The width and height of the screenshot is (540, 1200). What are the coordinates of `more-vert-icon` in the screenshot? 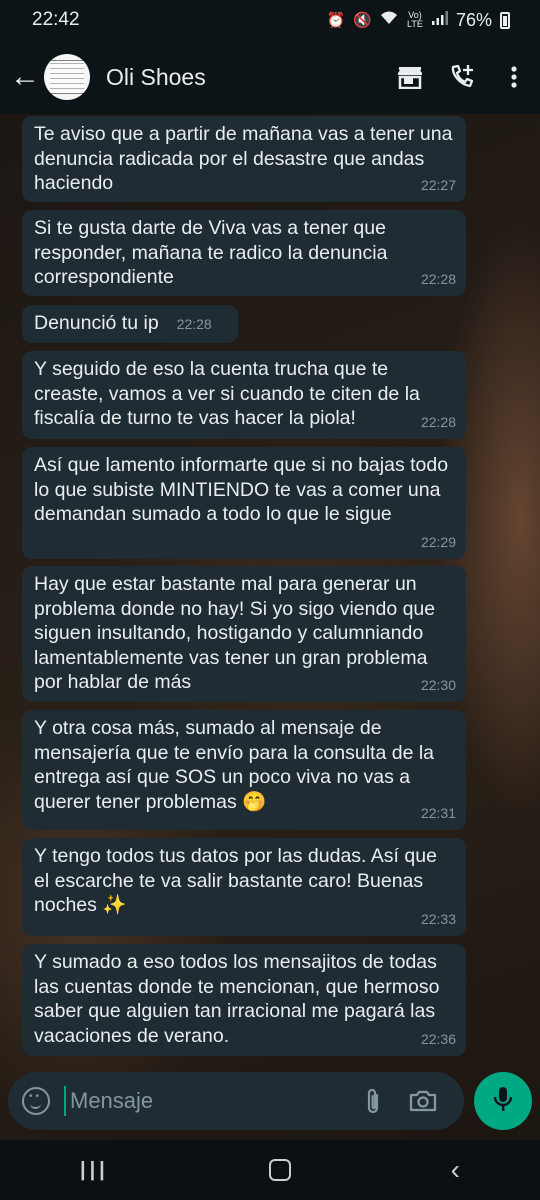 It's located at (514, 77).